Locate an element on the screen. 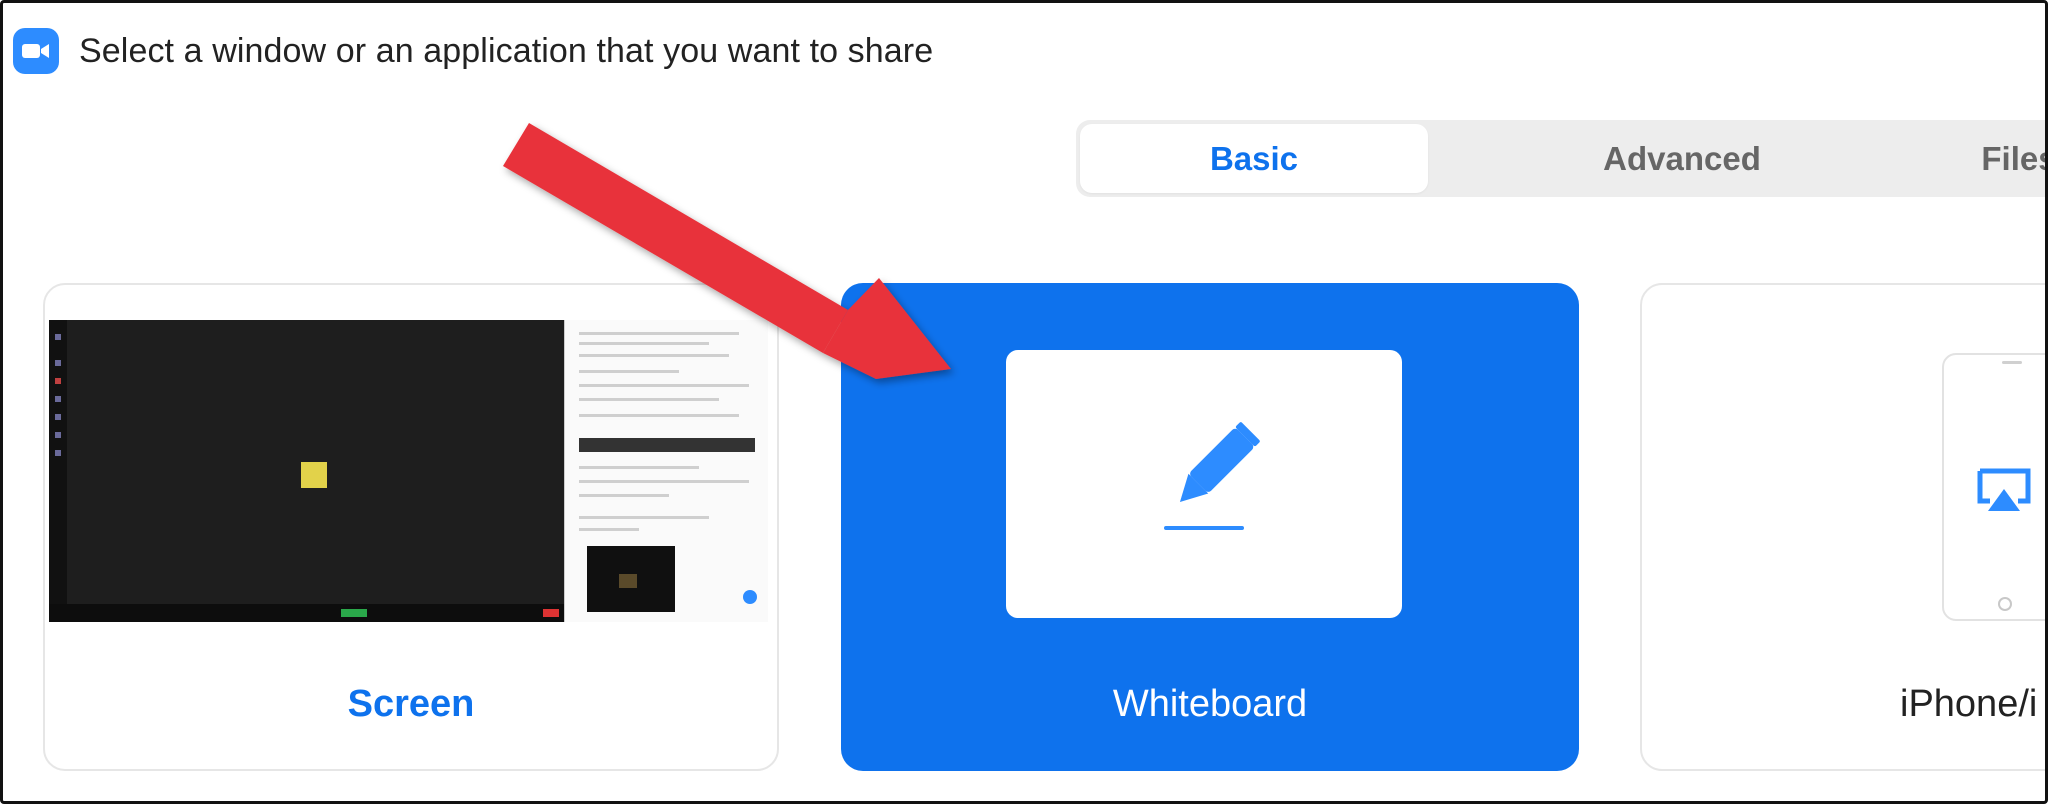  phone-illustration is located at coordinates (1993, 487).